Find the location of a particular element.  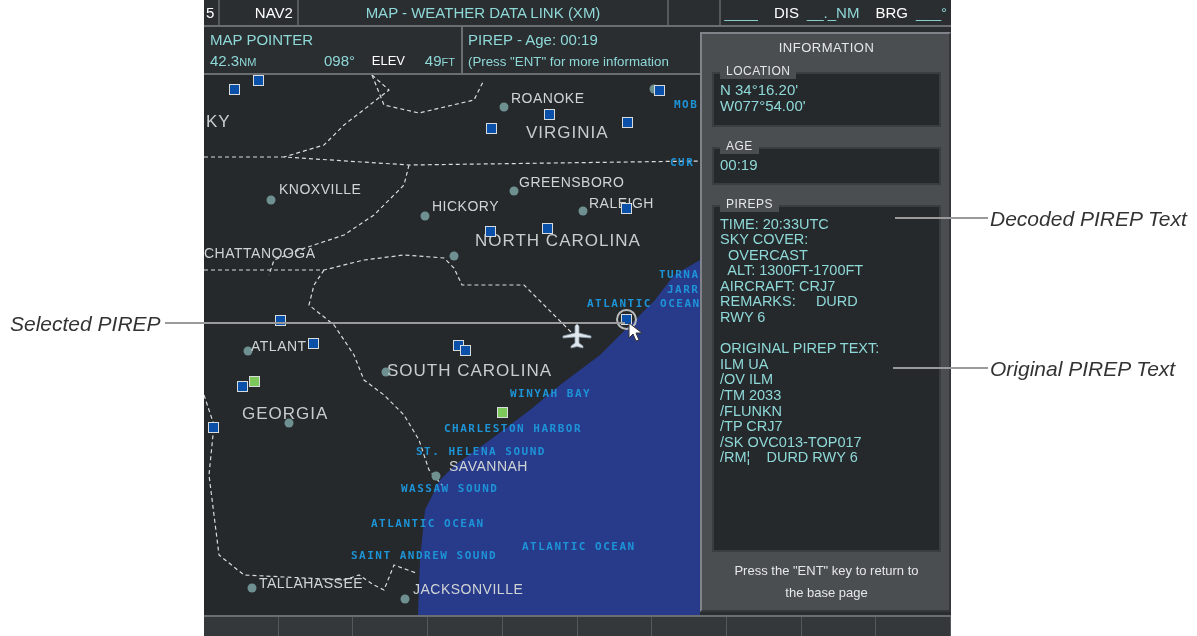

bearing-label: BRG is located at coordinates (891, 13).